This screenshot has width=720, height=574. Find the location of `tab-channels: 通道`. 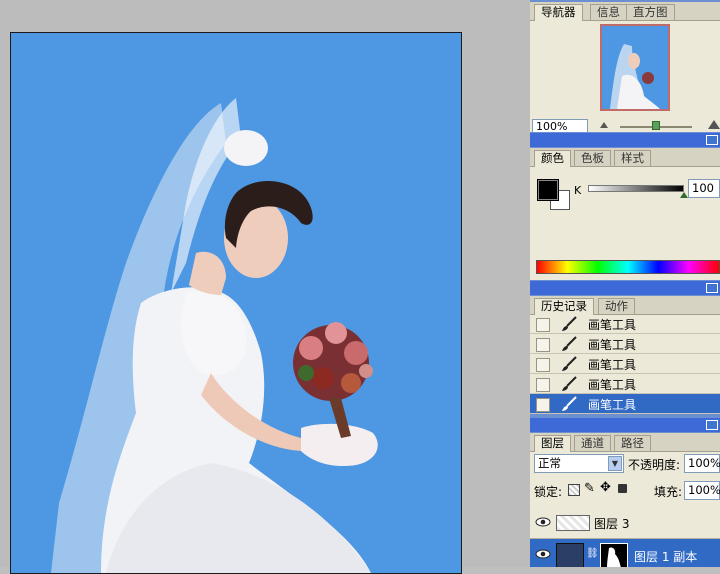

tab-channels: 通道 is located at coordinates (592, 443).